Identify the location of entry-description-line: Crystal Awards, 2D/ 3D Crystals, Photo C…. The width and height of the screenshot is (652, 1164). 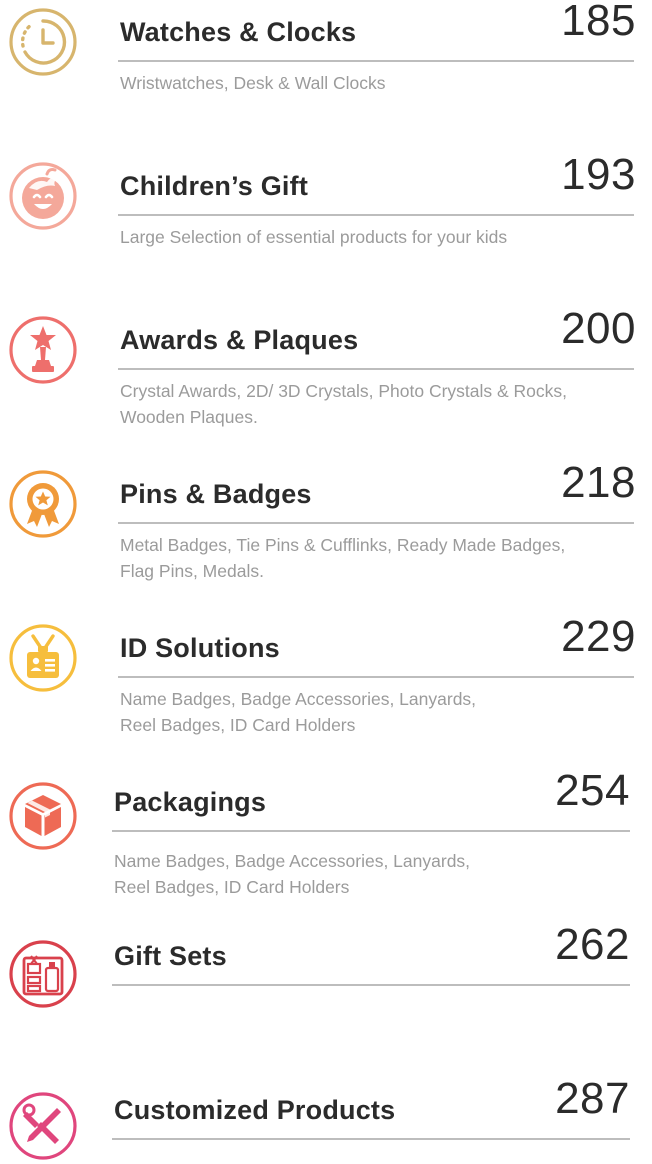
(344, 391).